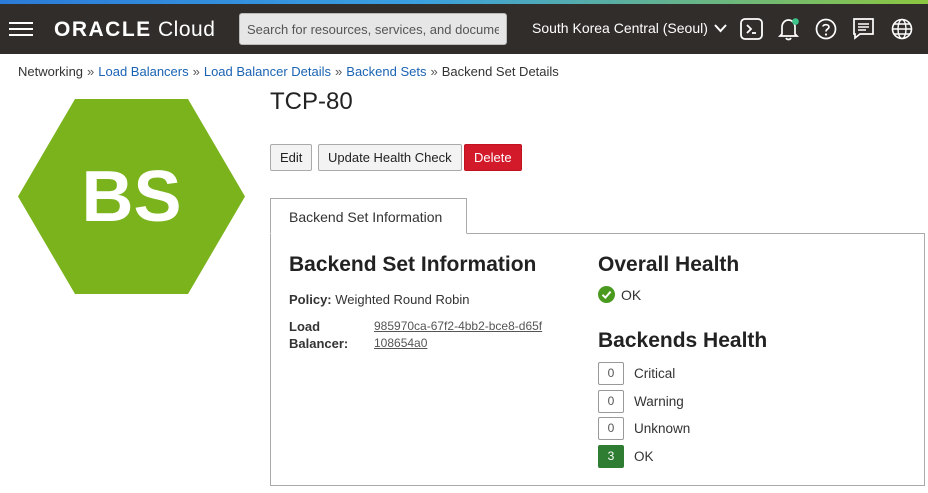 The image size is (928, 493). I want to click on oracle-cloud-logo: ORACLE Cloud, so click(134, 30).